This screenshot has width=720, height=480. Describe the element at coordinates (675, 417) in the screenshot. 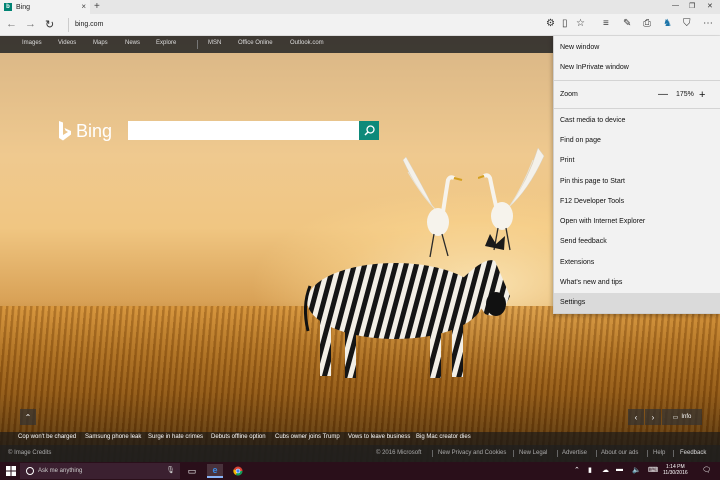

I see `image-info-icon: ▭` at that location.